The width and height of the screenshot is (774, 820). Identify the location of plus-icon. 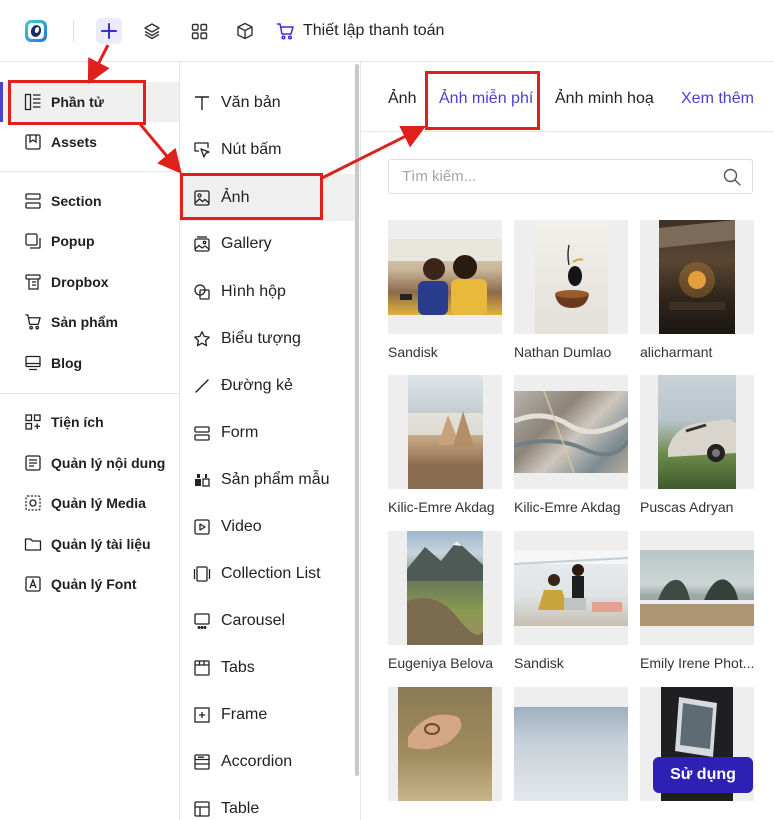
(109, 31).